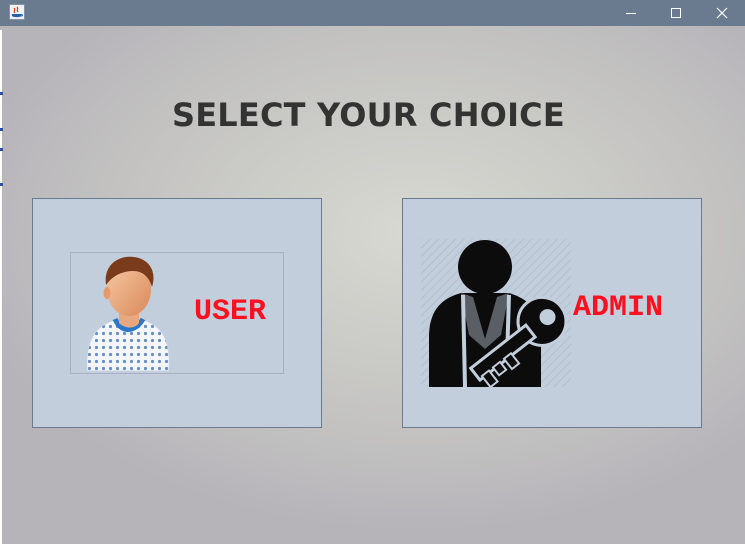  Describe the element at coordinates (1, 287) in the screenshot. I see `window-left-edge` at that location.